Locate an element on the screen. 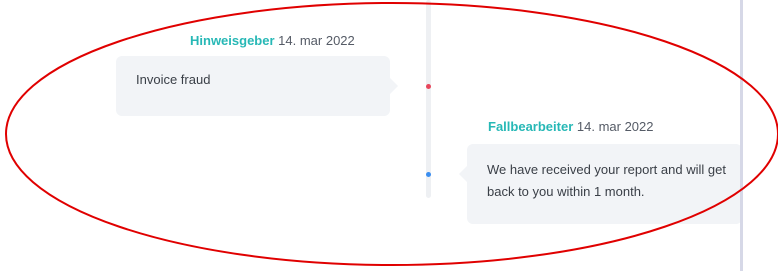 This screenshot has height=271, width=778. message-header-reporter: Hinweisgeber 14. mar 2022 is located at coordinates (272, 40).